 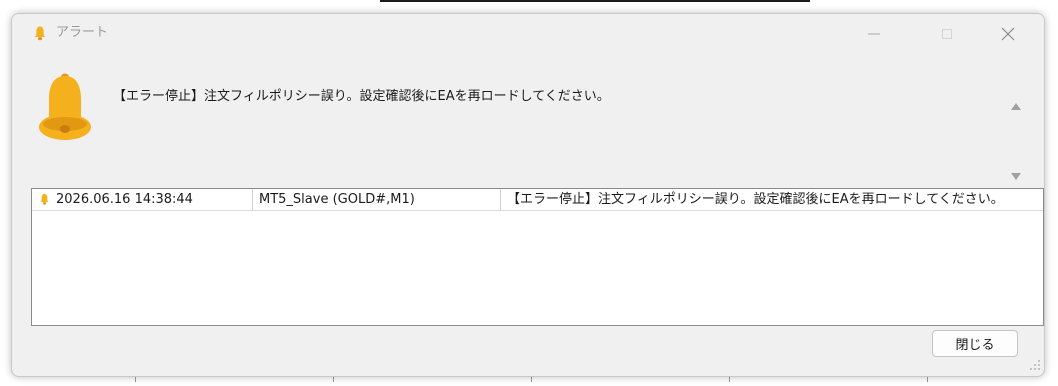 I want to click on maximize-icon, so click(x=947, y=34).